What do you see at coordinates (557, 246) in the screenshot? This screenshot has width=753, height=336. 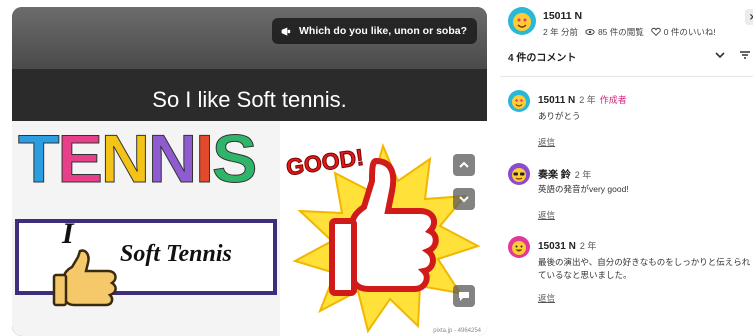 I see `comment-author-name: 15031 N` at bounding box center [557, 246].